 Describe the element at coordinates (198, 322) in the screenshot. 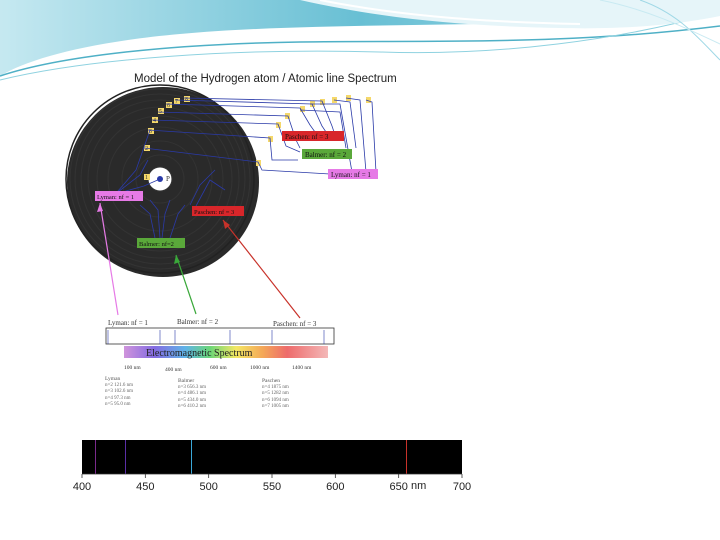

I see `spectrum-balmer-label: Balmer: nf = 2` at that location.